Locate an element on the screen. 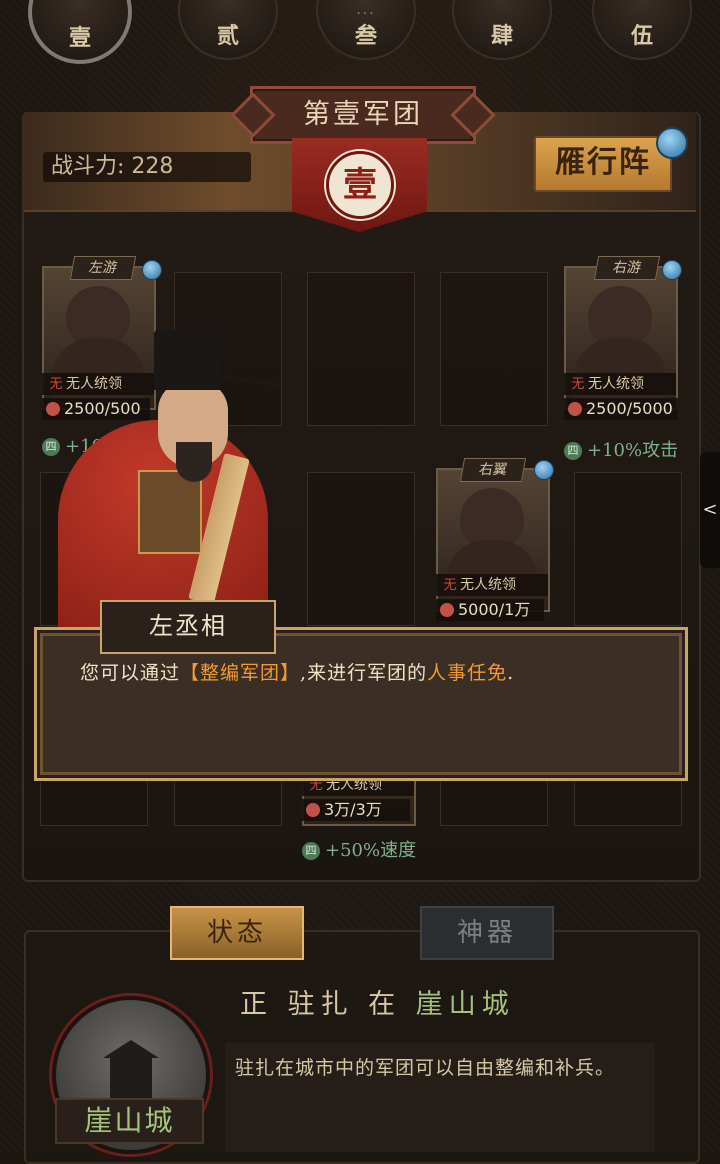 Image resolution: width=720 pixels, height=1164 pixels. bonus-text: +50%速度 is located at coordinates (371, 850).